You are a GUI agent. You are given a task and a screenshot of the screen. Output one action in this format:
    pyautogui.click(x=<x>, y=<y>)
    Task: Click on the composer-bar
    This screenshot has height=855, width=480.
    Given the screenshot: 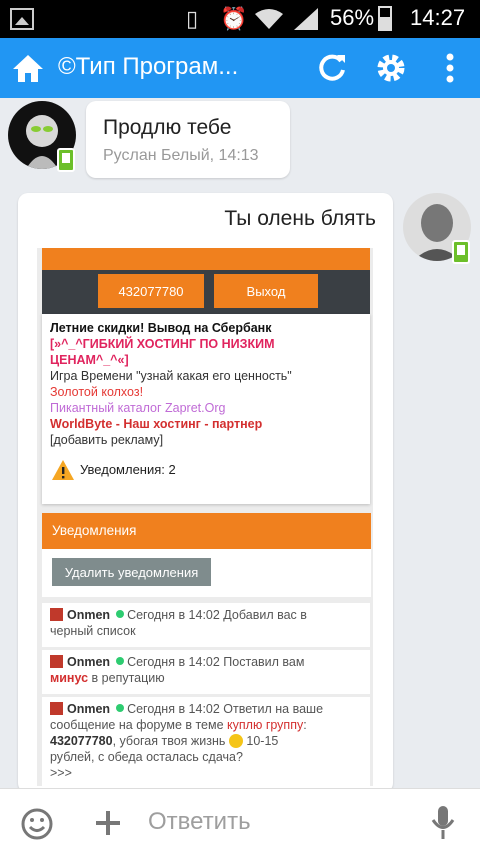 What is the action you would take?
    pyautogui.click(x=240, y=821)
    